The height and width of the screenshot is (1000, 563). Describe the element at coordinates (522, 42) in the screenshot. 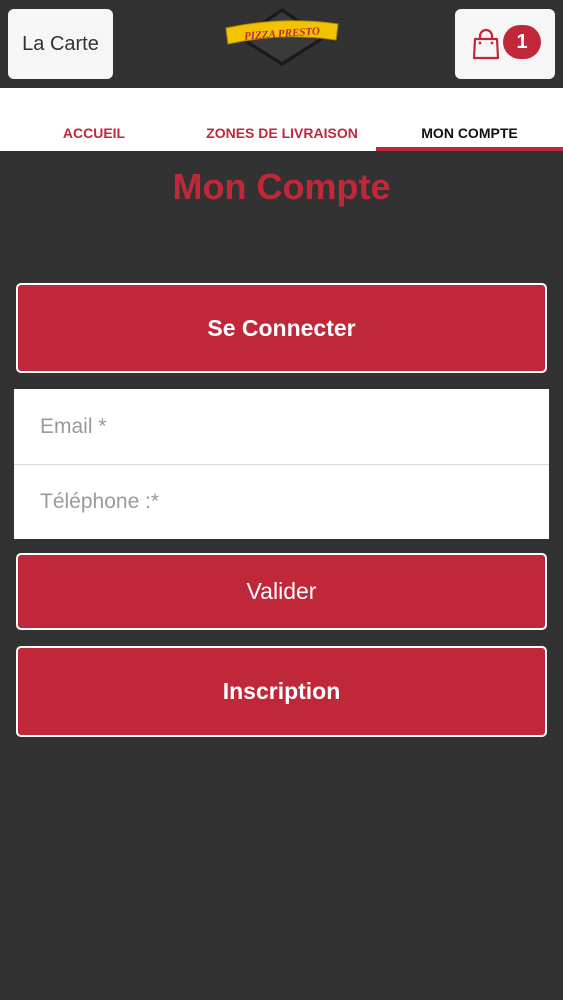

I see `cart-count-badge: 1` at that location.